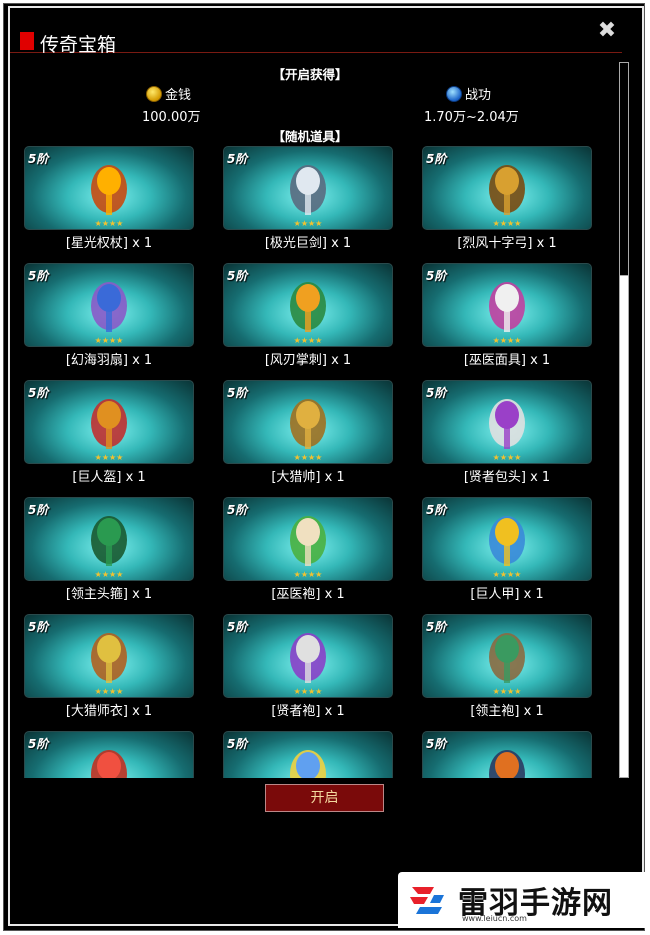 Image resolution: width=650 pixels, height=935 pixels. What do you see at coordinates (454, 94) in the screenshot?
I see `merit-medal-icon` at bounding box center [454, 94].